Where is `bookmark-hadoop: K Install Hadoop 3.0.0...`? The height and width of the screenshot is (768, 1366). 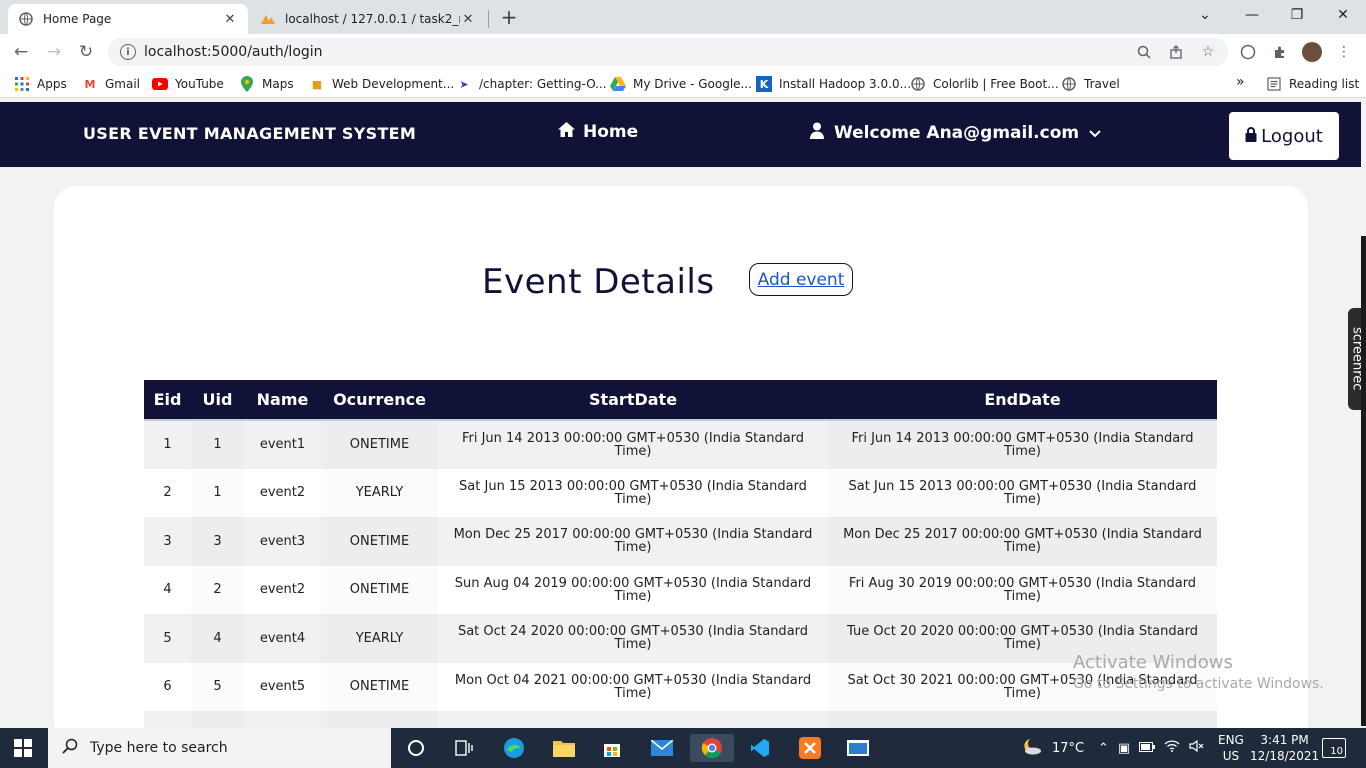 bookmark-hadoop: K Install Hadoop 3.0.0... is located at coordinates (833, 84).